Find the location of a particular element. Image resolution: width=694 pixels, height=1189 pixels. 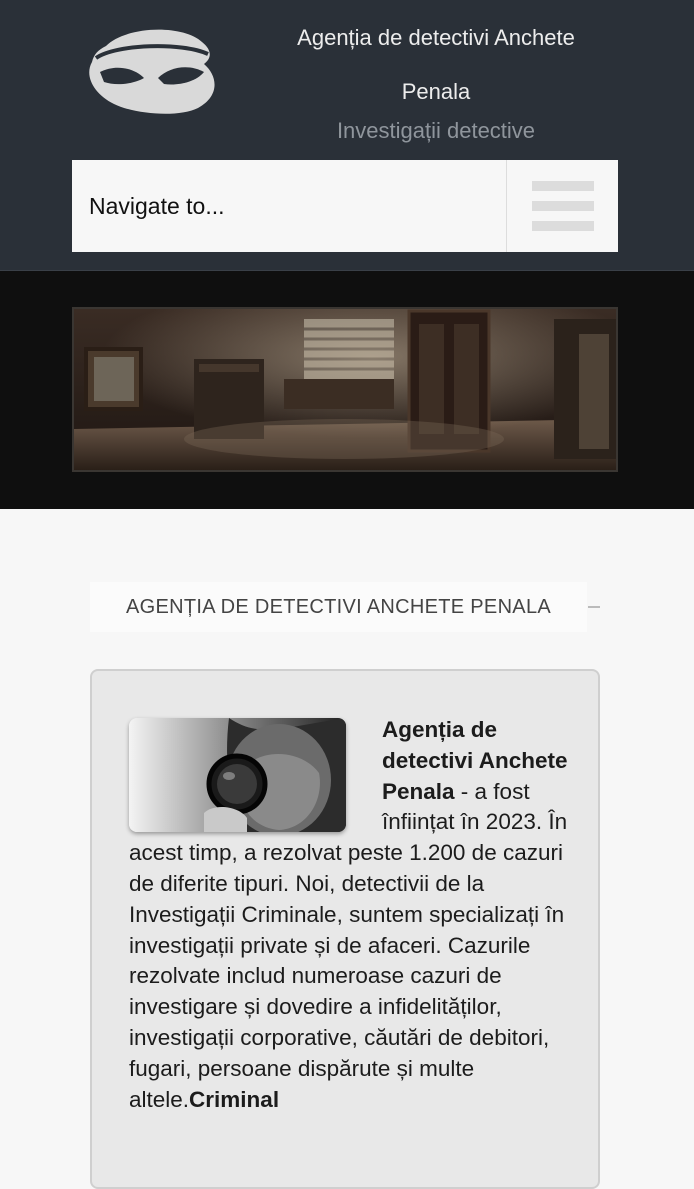

site-title: Agenția de detectivi Anchete Penala is located at coordinates (436, 65).